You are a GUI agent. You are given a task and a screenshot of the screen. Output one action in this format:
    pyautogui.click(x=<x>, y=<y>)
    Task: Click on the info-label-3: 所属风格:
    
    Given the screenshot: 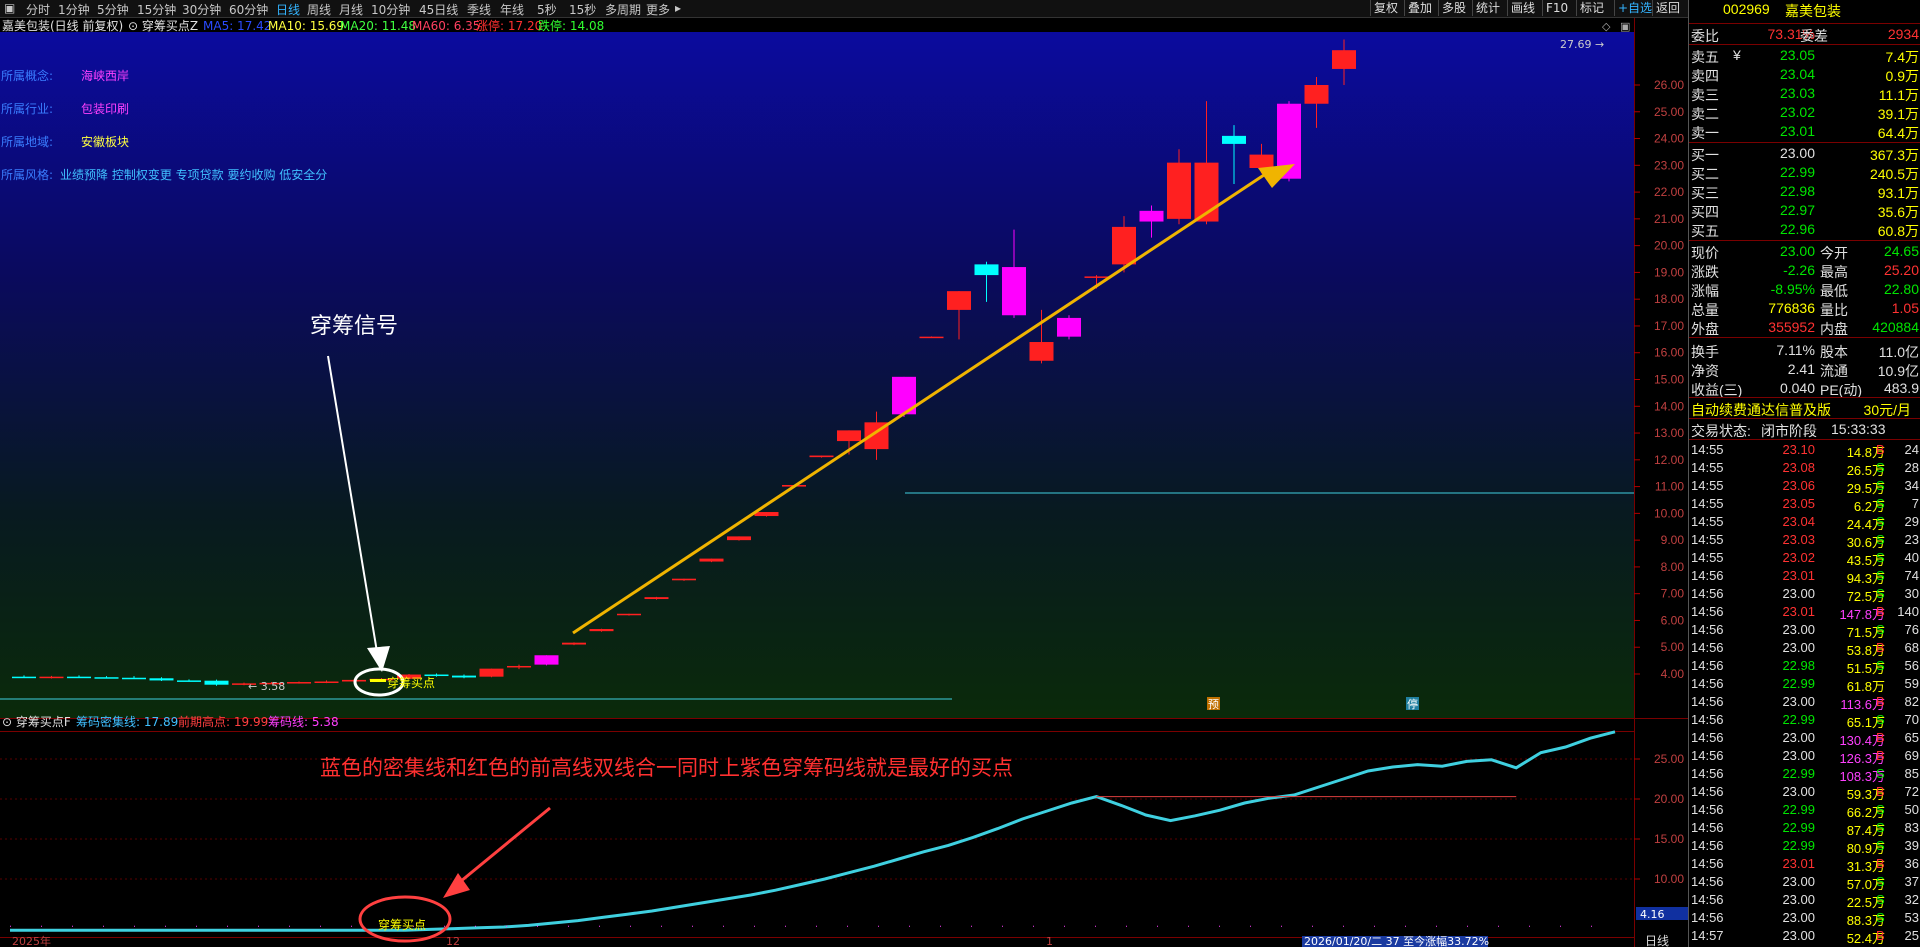 What is the action you would take?
    pyautogui.click(x=27, y=174)
    